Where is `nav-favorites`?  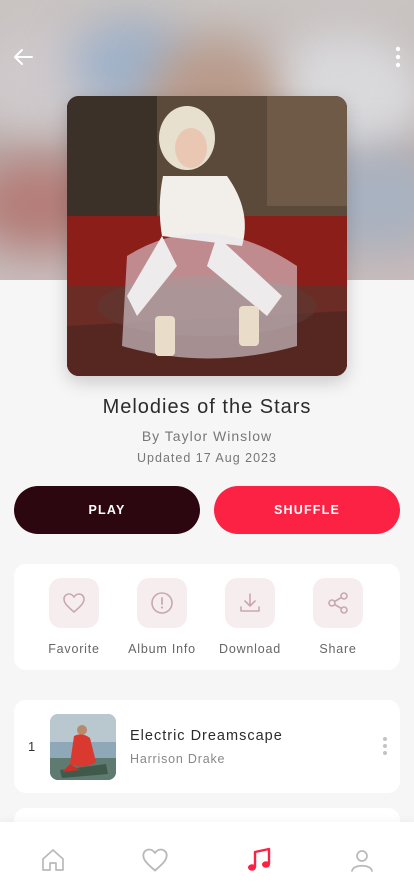
nav-favorites is located at coordinates (155, 860).